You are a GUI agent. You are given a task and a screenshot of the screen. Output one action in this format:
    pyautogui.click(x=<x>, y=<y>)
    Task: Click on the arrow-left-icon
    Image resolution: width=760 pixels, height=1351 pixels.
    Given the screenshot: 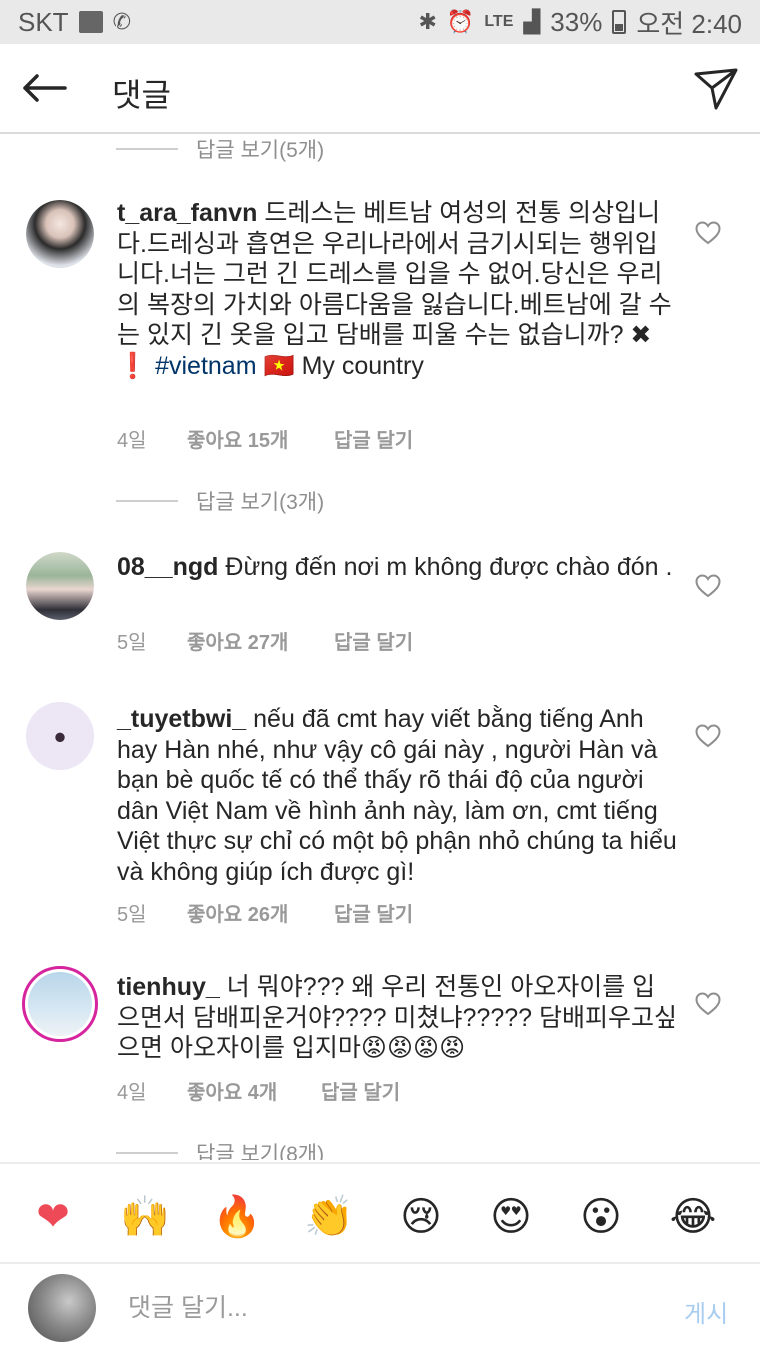 What is the action you would take?
    pyautogui.click(x=45, y=88)
    